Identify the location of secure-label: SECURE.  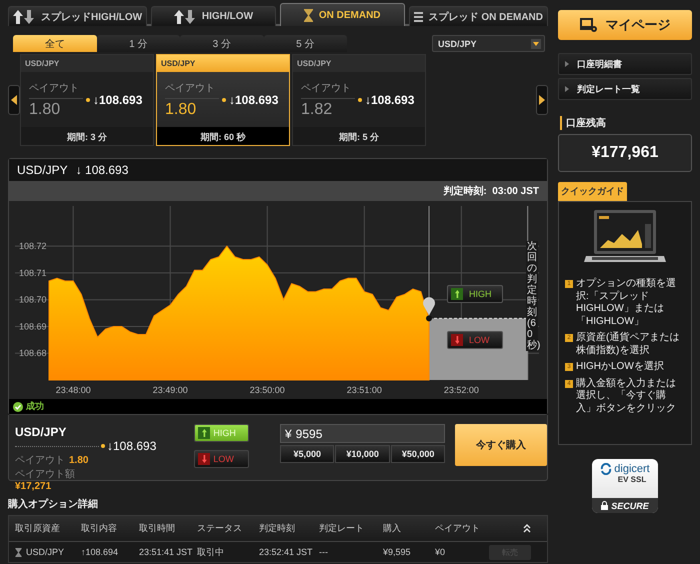
(630, 505).